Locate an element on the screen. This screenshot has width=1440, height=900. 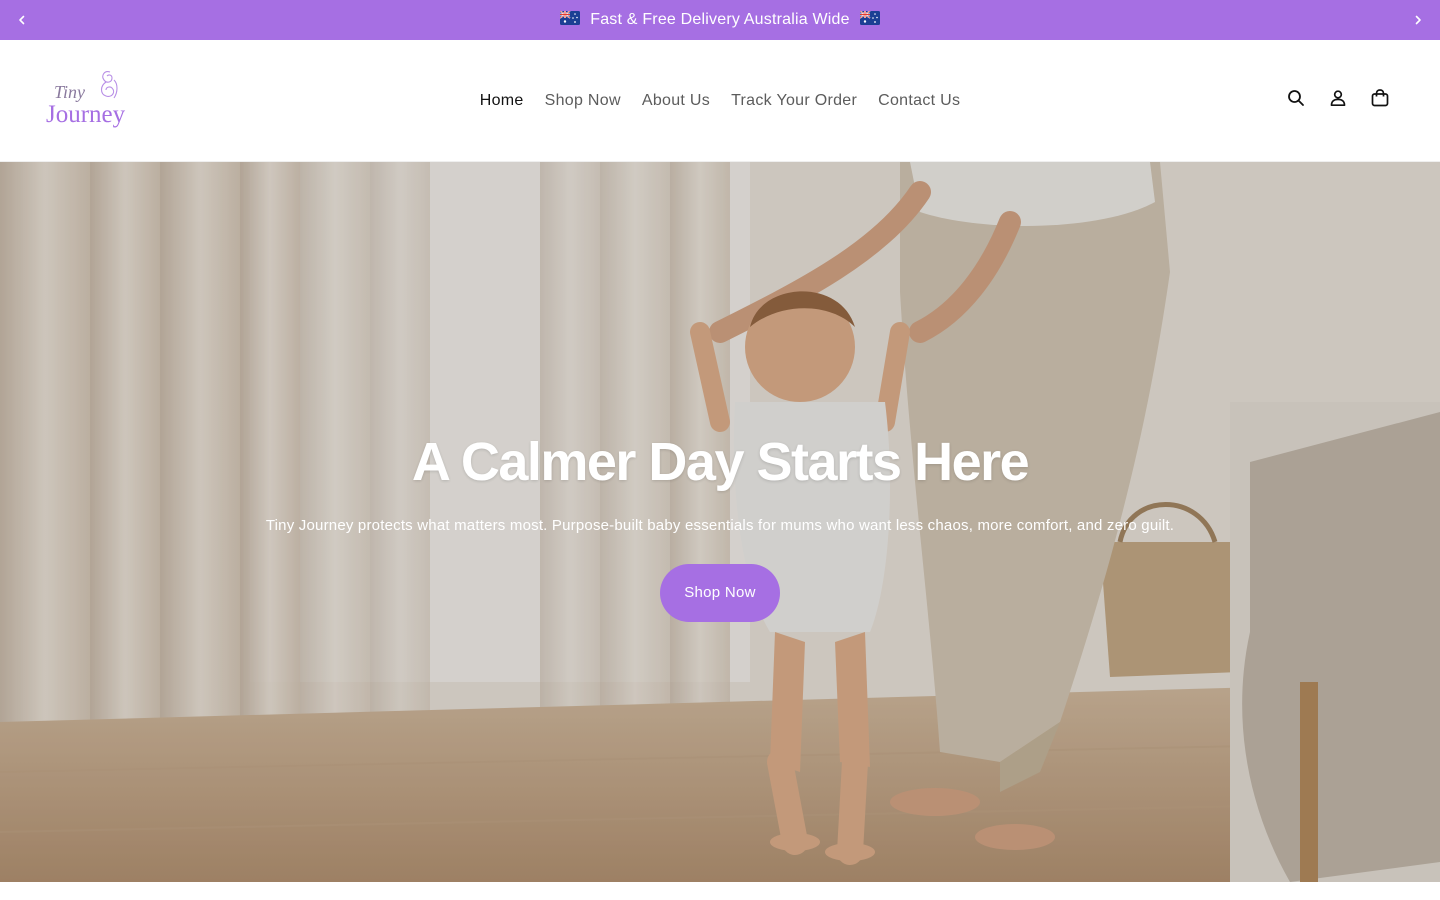
chevron-right-icon is located at coordinates (1418, 20).